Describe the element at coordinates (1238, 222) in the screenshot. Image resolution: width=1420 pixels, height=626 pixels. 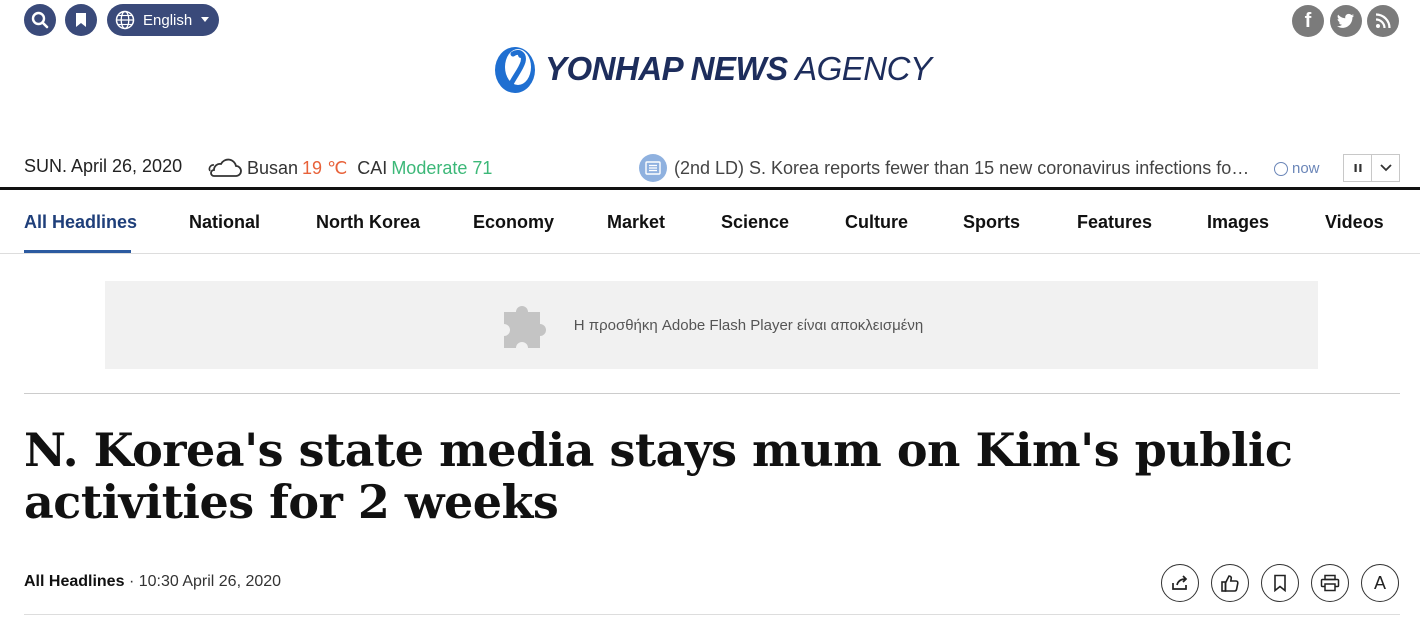
I see `nav-images: Images` at that location.